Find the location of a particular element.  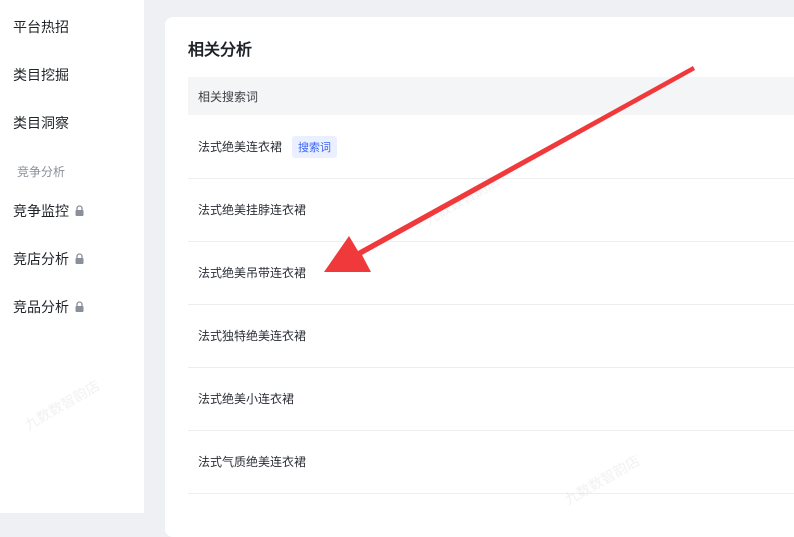

sidebar-item-competition-monitor: 竞争监控 is located at coordinates (49, 211).